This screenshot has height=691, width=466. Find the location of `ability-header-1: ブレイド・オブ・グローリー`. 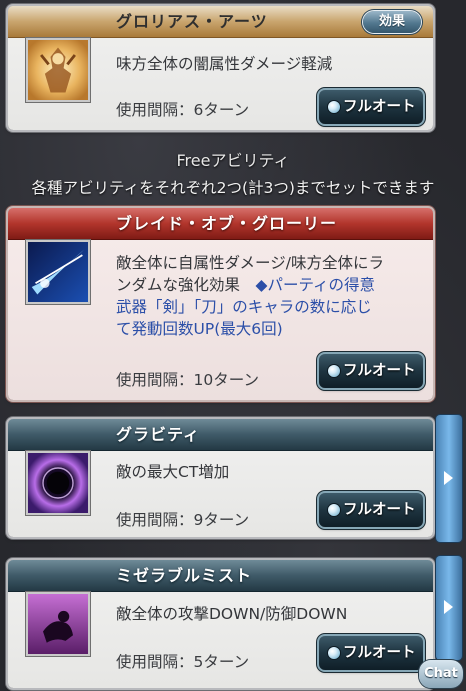

ability-header-1: ブレイド・オブ・グローリー is located at coordinates (220, 224).